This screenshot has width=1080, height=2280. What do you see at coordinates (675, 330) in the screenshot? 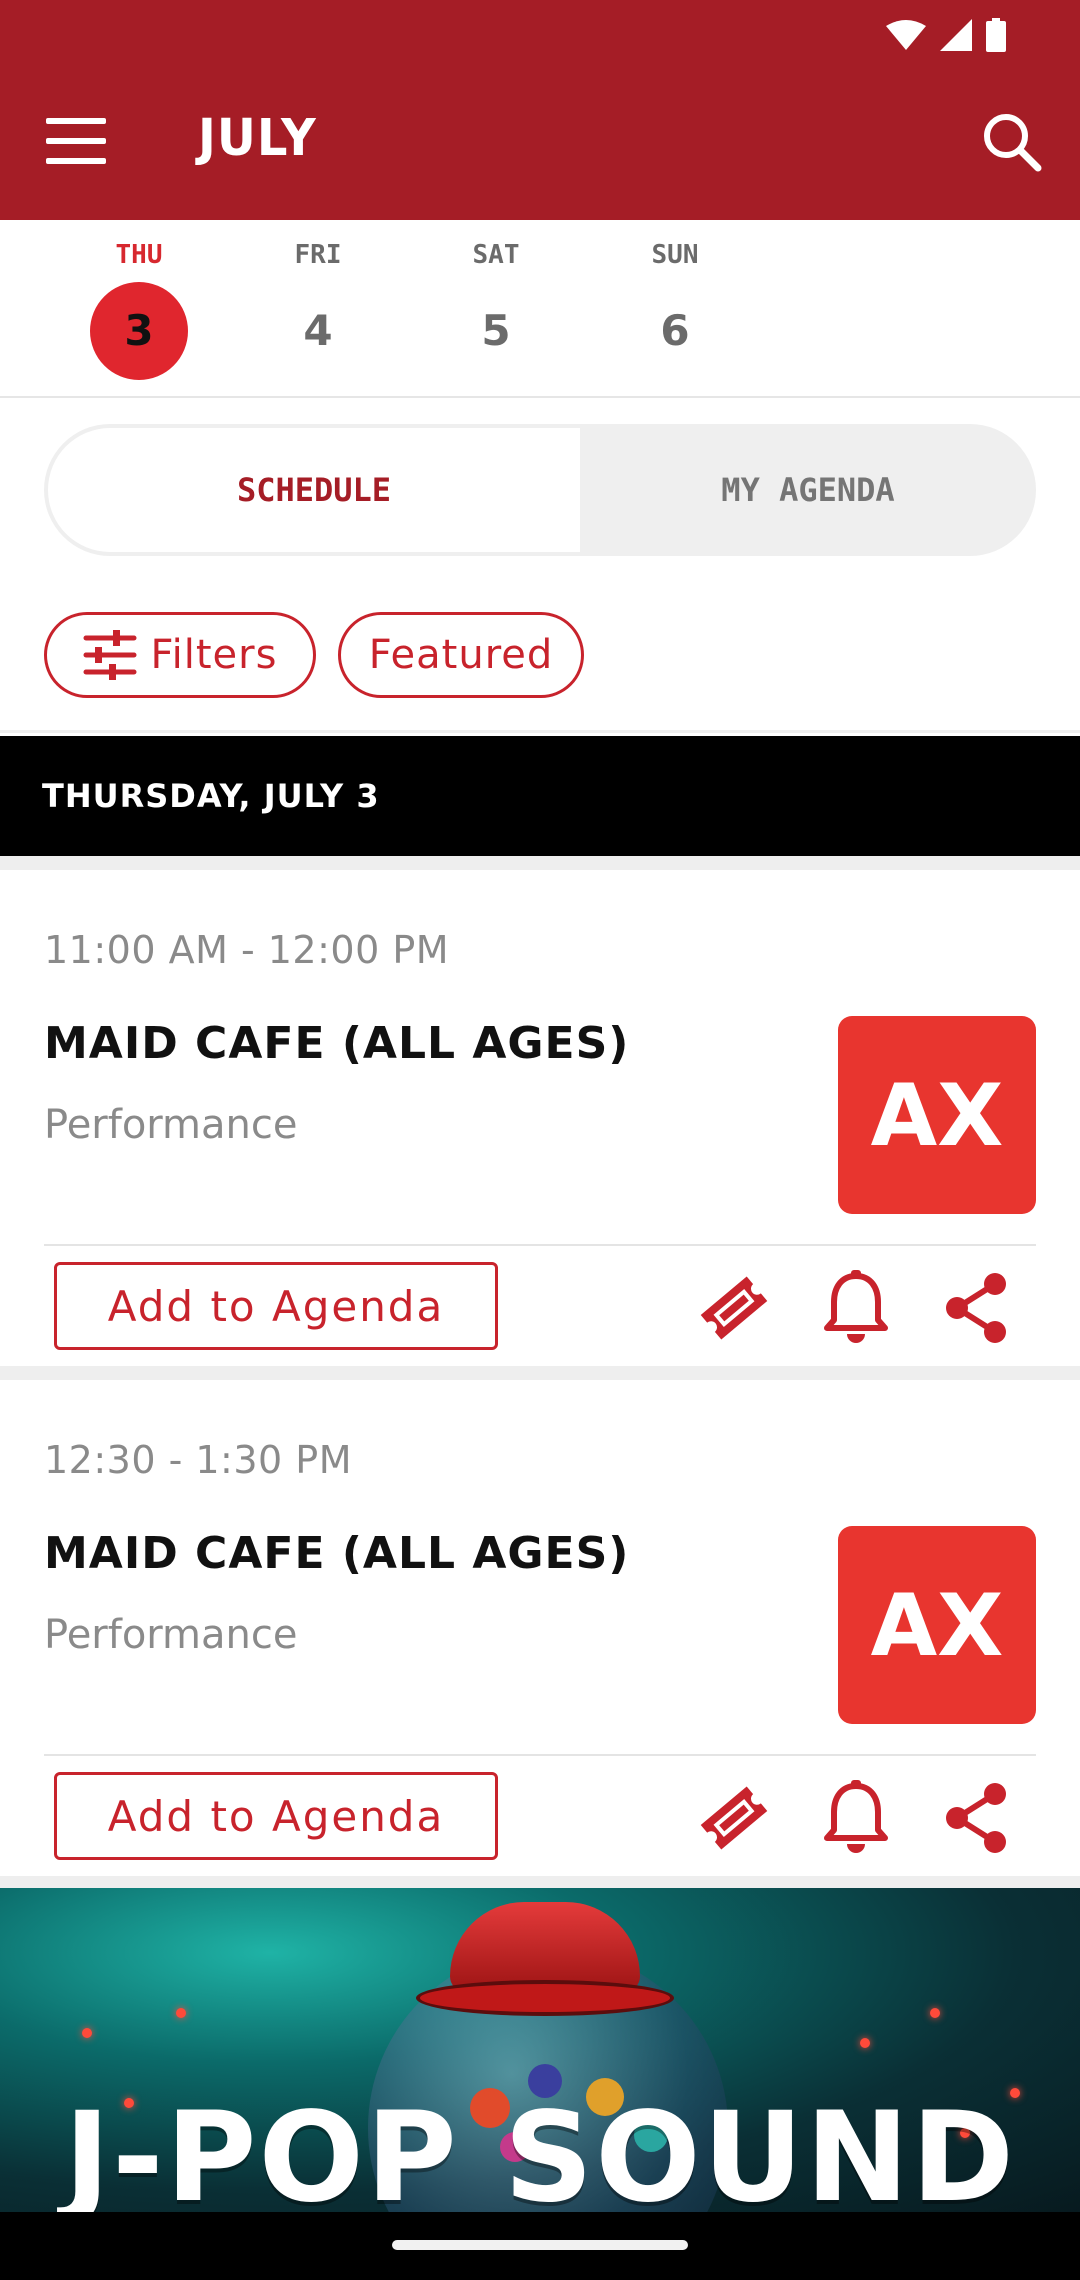
I see `day-number: 6` at bounding box center [675, 330].